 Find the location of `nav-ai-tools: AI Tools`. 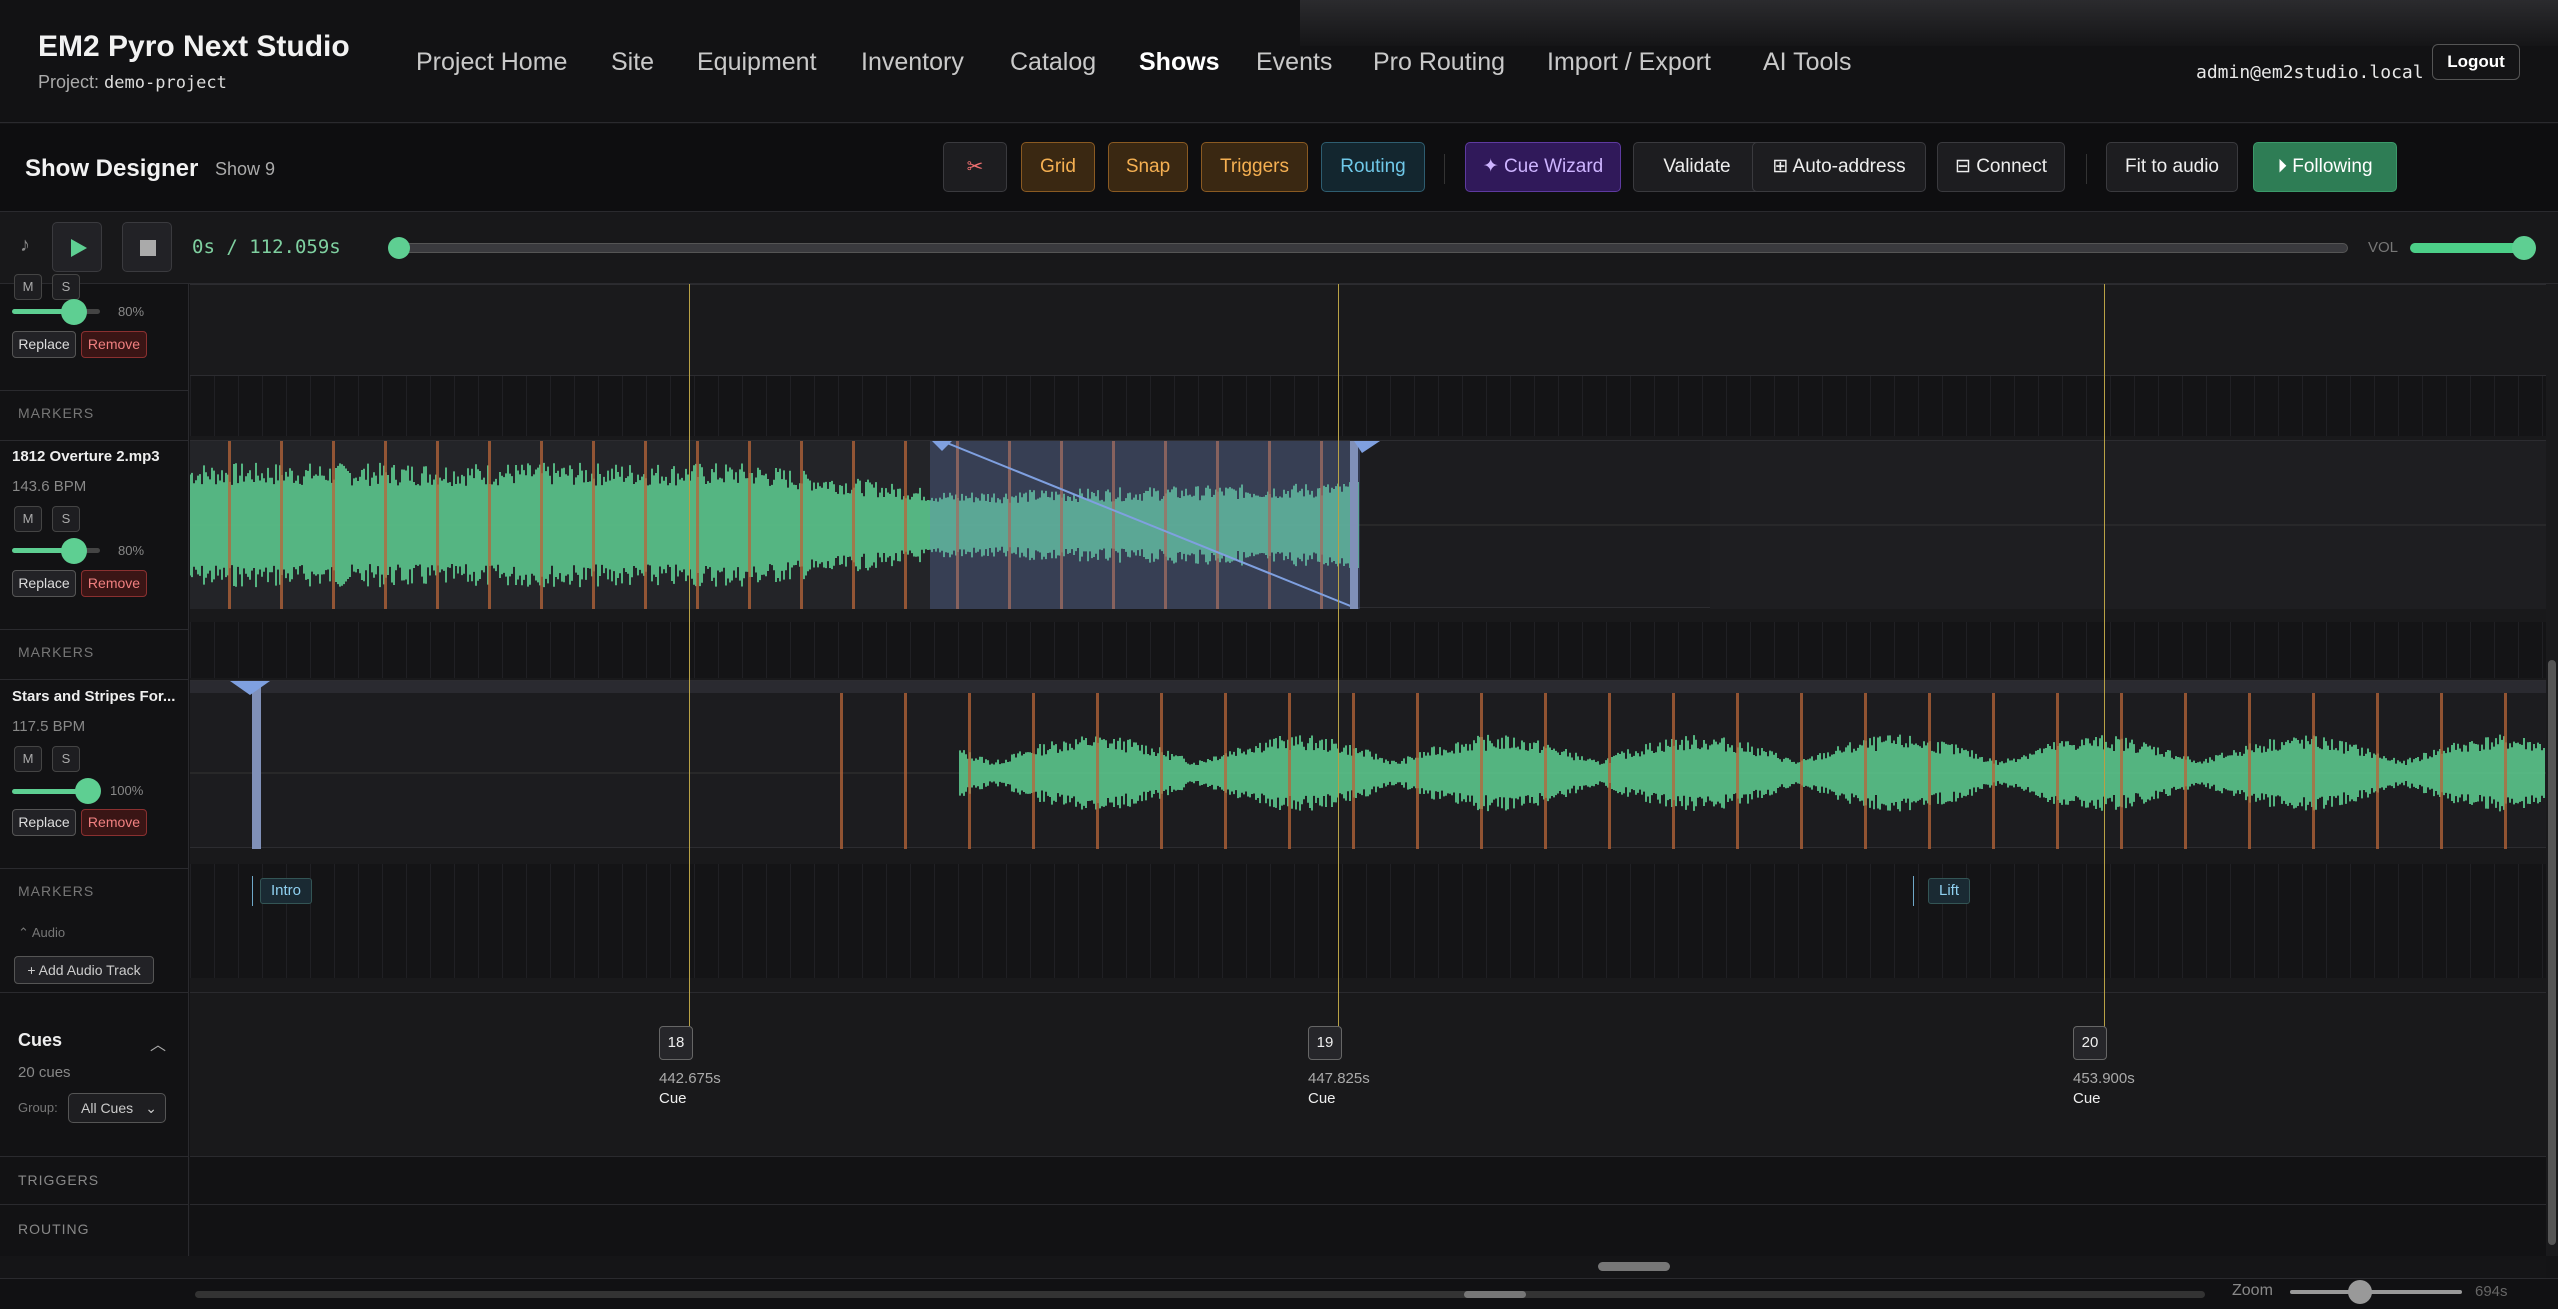

nav-ai-tools: AI Tools is located at coordinates (1807, 62).